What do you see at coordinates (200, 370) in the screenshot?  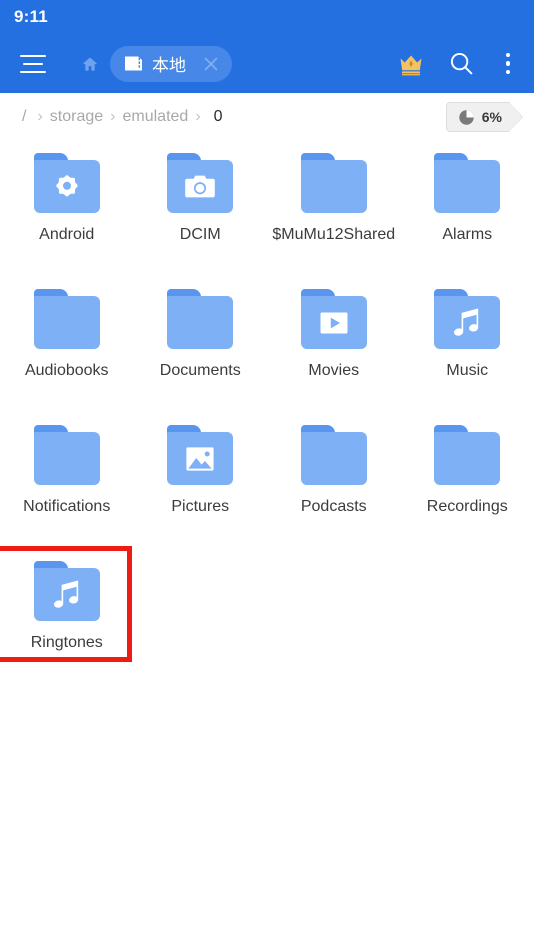 I see `file-item-label: Documents` at bounding box center [200, 370].